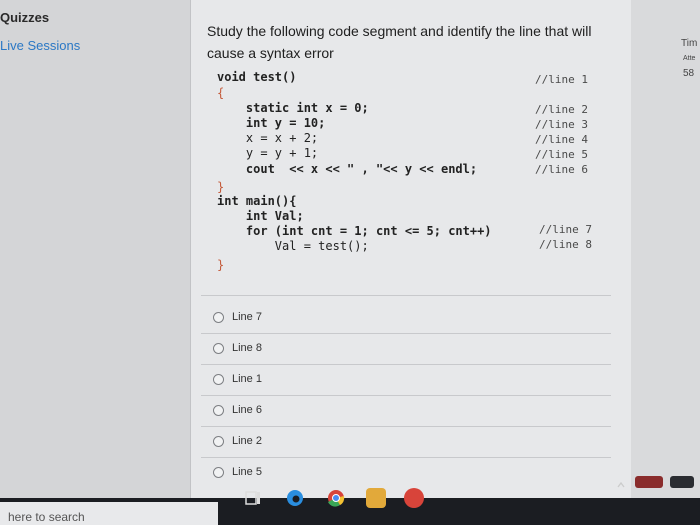 The image size is (700, 525). What do you see at coordinates (347, 169) in the screenshot?
I see `code-line-7: cout << x << " , "<< y << endl;` at bounding box center [347, 169].